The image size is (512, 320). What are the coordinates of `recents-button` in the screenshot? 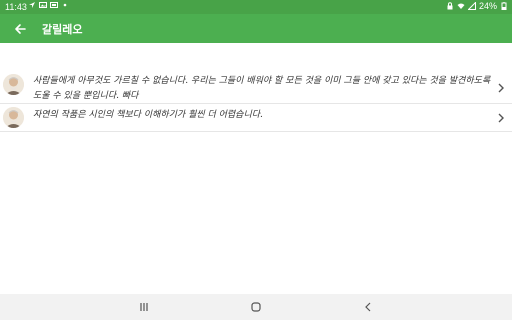 It's located at (144, 307).